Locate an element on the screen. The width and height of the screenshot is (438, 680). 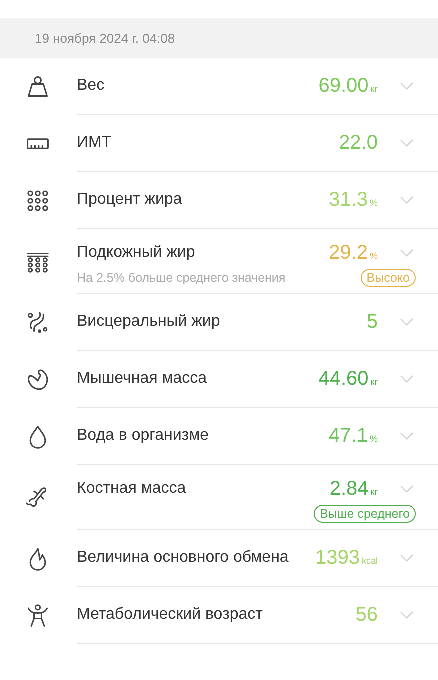
metric-value: 31.3 is located at coordinates (348, 200).